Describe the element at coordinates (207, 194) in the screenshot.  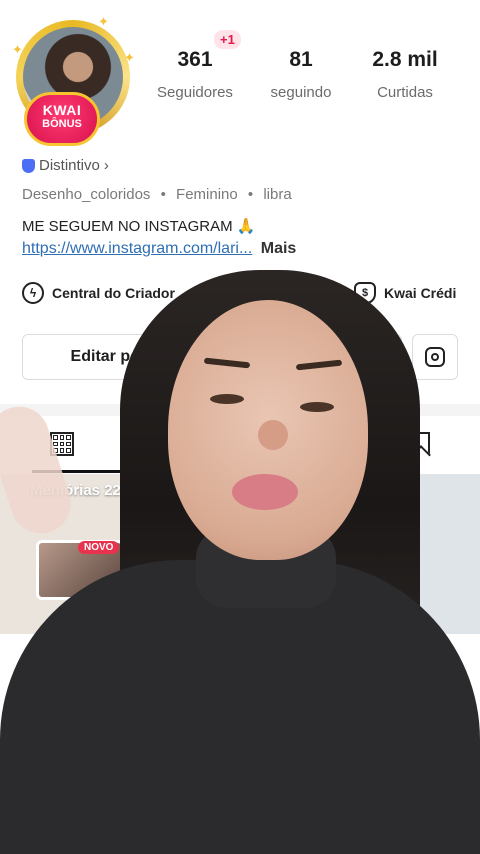
I see `tag-item: Feminino` at that location.